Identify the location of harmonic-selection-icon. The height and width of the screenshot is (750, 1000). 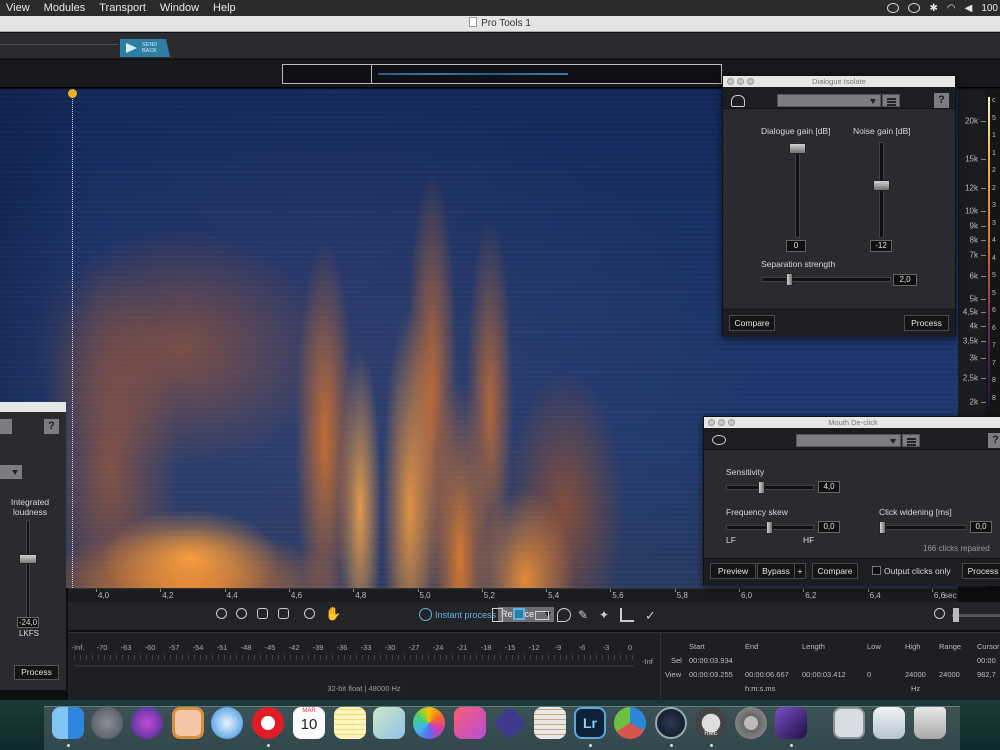
(627, 615).